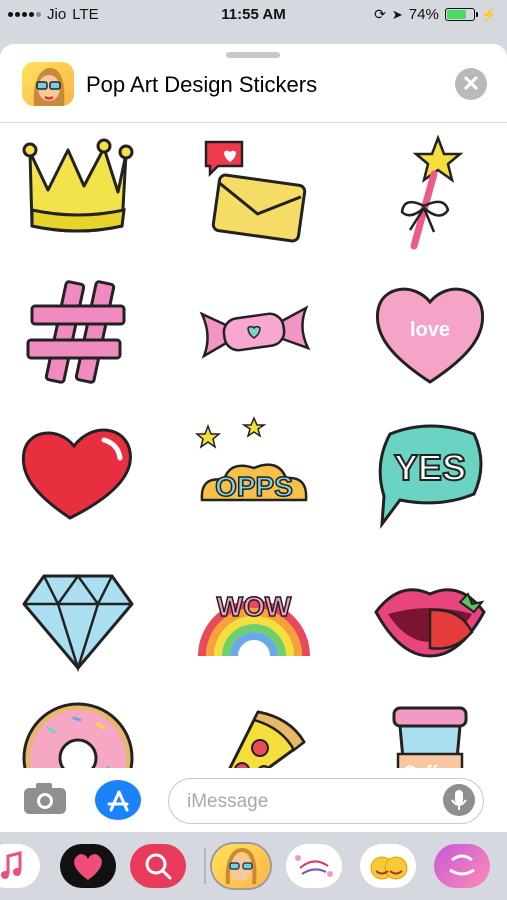 The width and height of the screenshot is (507, 900). Describe the element at coordinates (456, 14) in the screenshot. I see `battery-fill` at that location.